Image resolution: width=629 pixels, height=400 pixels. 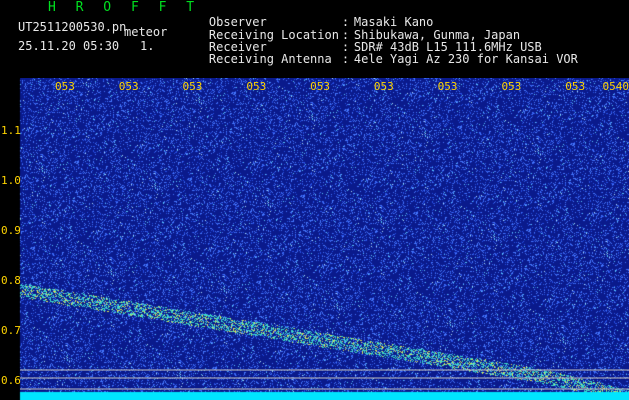 I want to click on antenna-sep: :, so click(x=345, y=59).